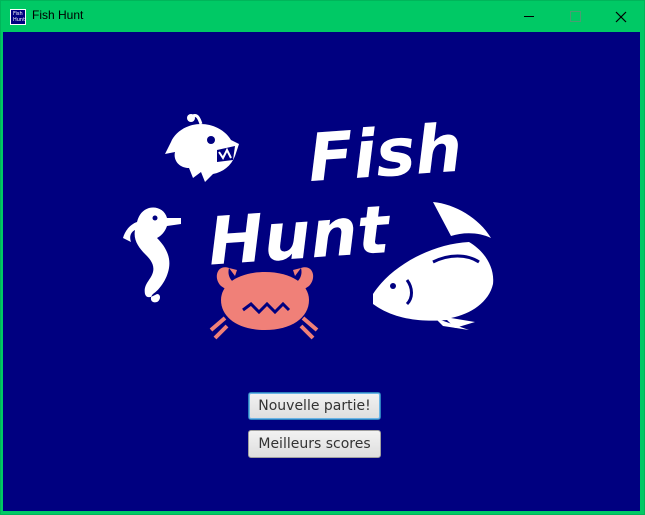 Image resolution: width=645 pixels, height=515 pixels. Describe the element at coordinates (300, 236) in the screenshot. I see `logo-text-hunt: Hunt` at that location.